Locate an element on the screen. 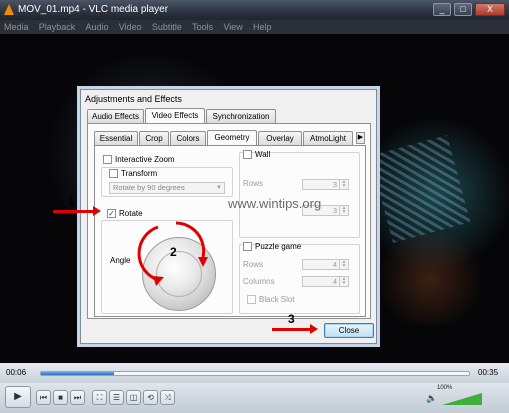 The image size is (509, 413). window-title: MOV_01.mp4 - VLC media player is located at coordinates (93, 9).